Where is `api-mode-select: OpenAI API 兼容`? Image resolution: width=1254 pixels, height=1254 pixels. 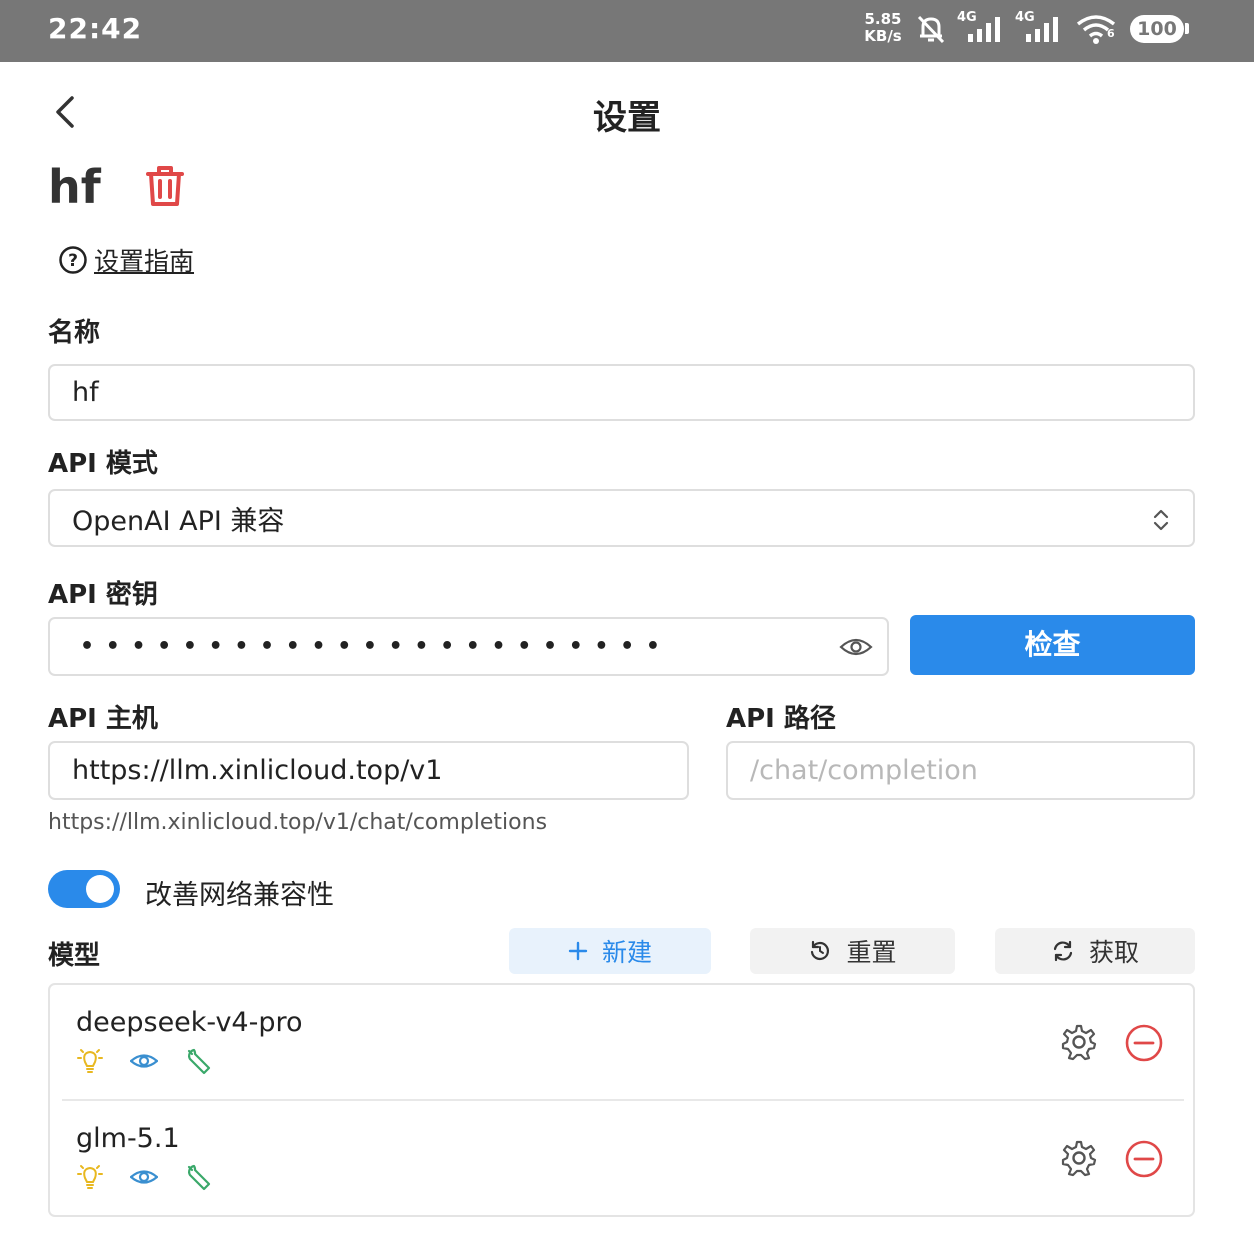
api-mode-select: OpenAI API 兼容 is located at coordinates (621, 518).